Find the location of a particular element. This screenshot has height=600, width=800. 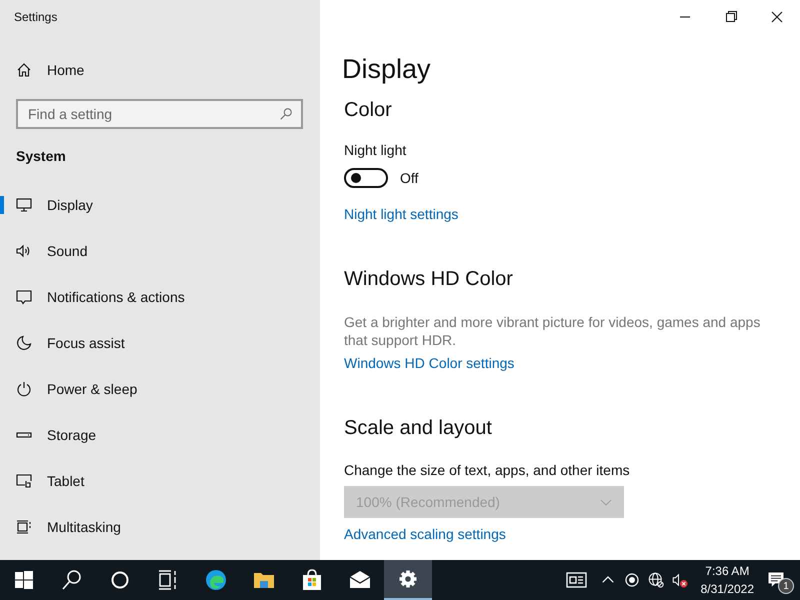

focus-icon is located at coordinates (24, 343).